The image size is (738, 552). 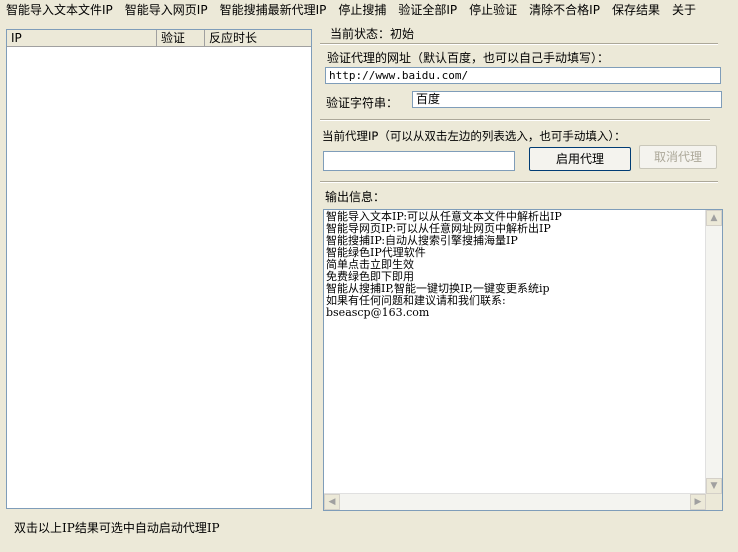 What do you see at coordinates (515, 501) in the screenshot?
I see `horizontal-scrollbar: ◀ ▶` at bounding box center [515, 501].